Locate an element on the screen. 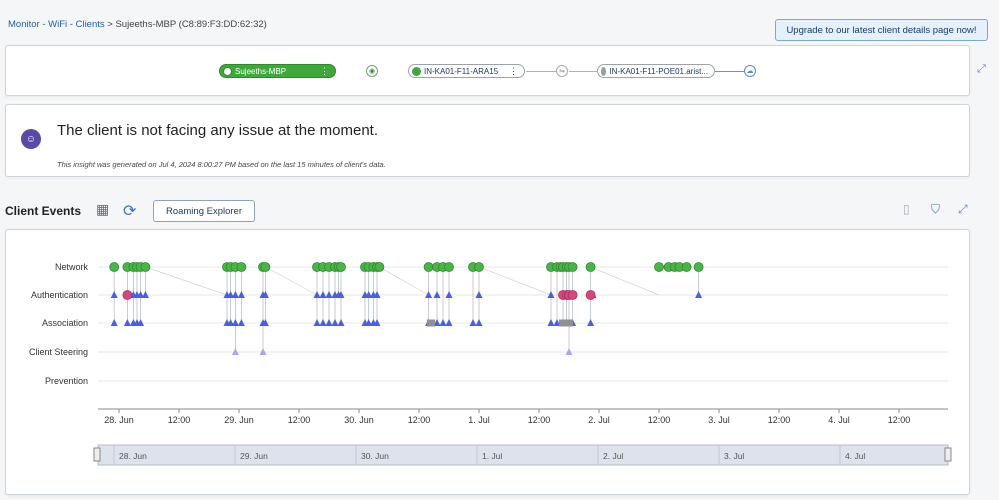  x-tick-label: 30. Jun is located at coordinates (359, 420).